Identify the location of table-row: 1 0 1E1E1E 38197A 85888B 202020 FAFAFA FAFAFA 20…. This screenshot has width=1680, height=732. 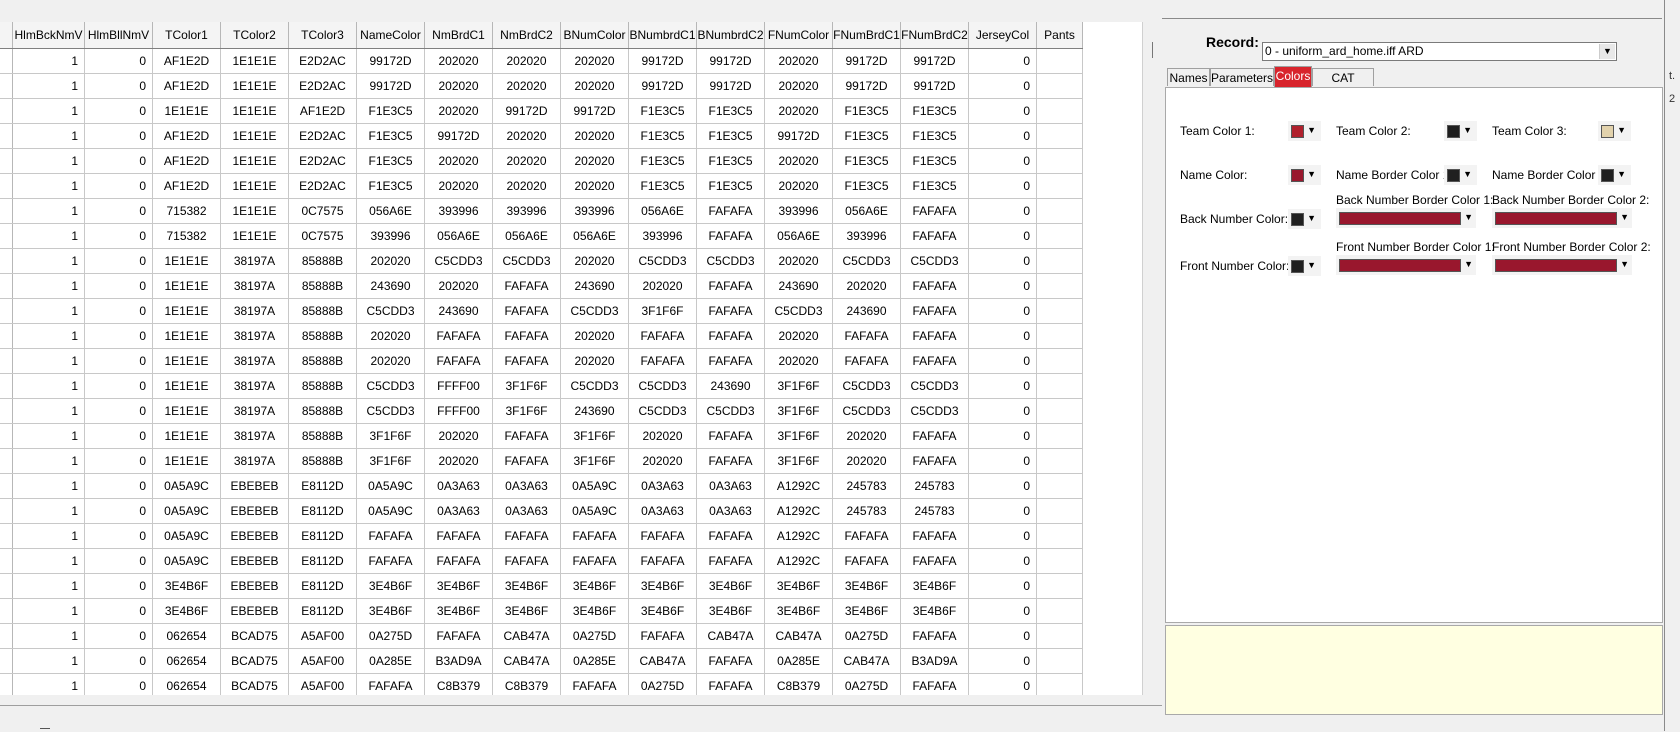
(541, 336).